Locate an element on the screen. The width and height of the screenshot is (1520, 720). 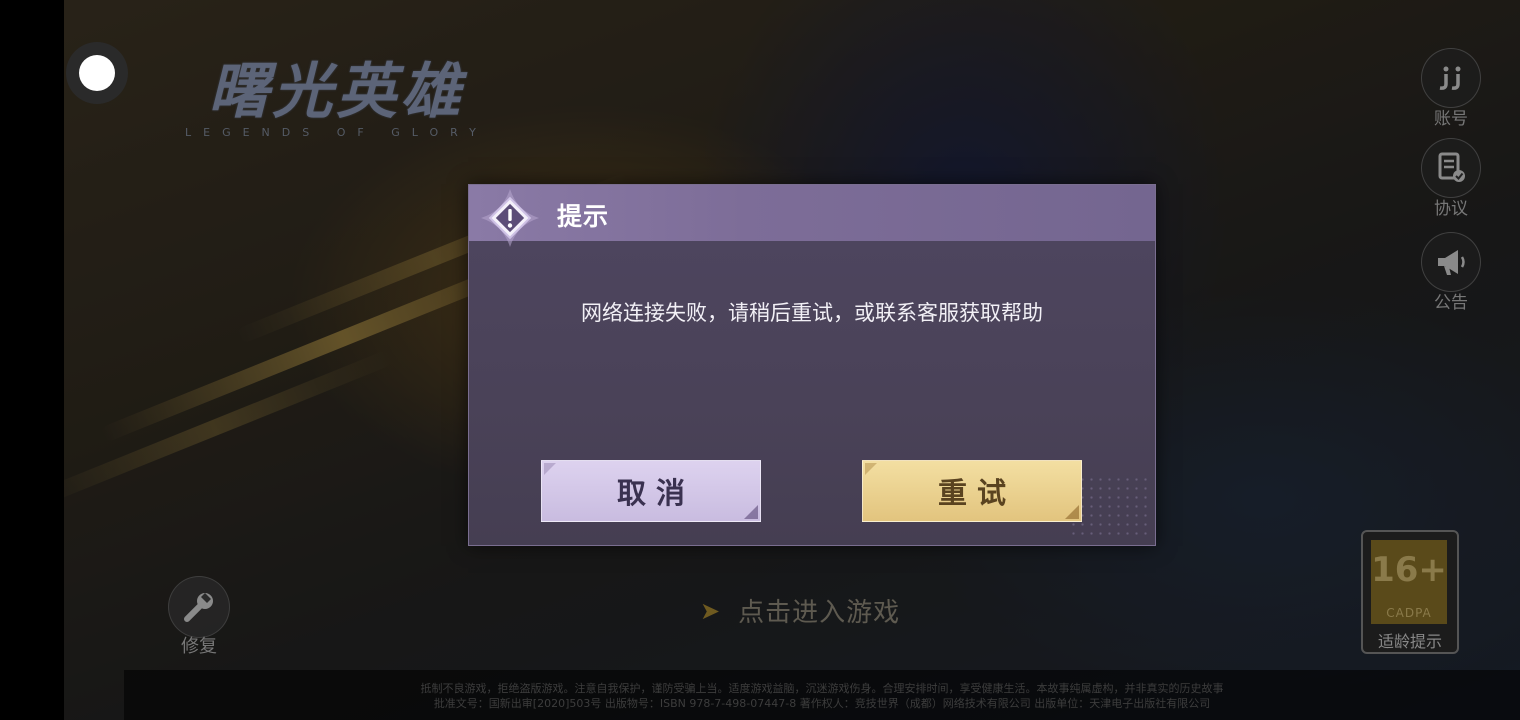
cancel-label: 取消 is located at coordinates (655, 493).